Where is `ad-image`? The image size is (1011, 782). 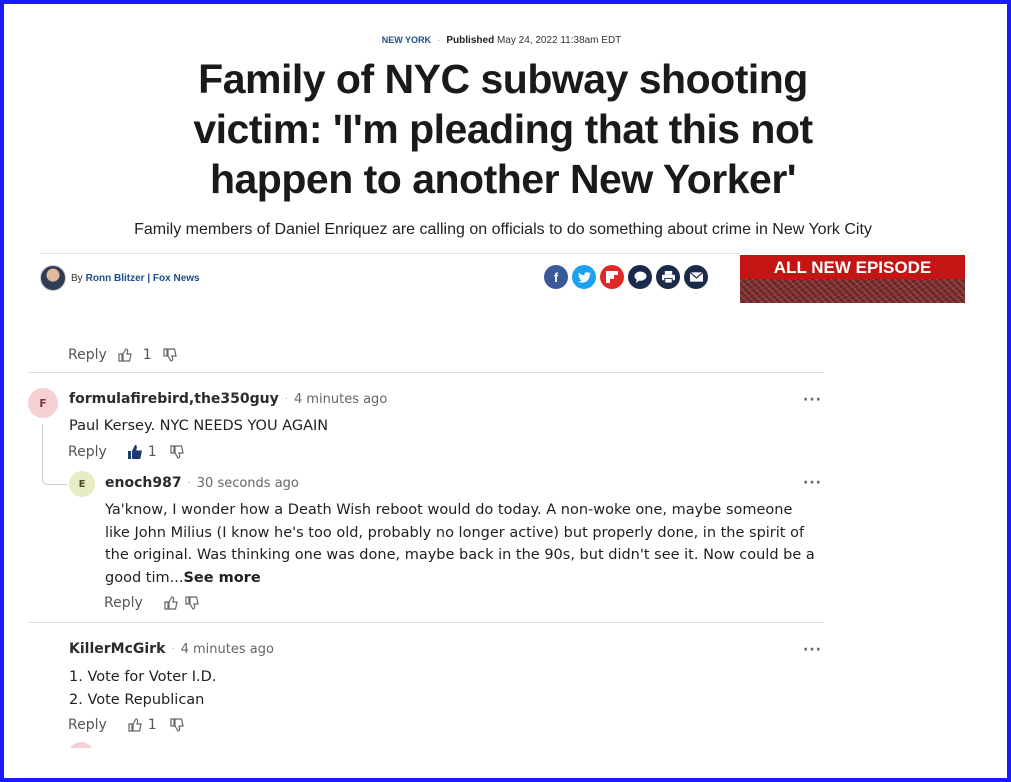 ad-image is located at coordinates (852, 291).